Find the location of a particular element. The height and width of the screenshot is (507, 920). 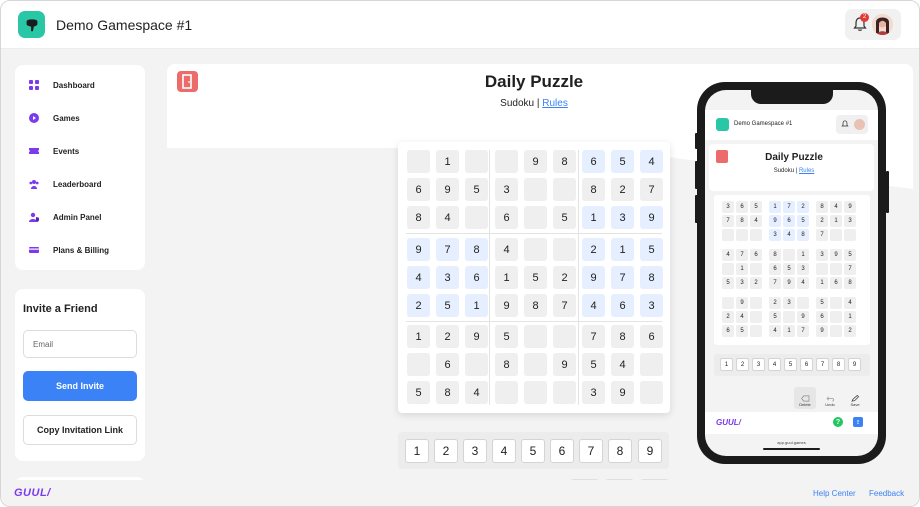

send-invite-button: Send Invite is located at coordinates (80, 386).